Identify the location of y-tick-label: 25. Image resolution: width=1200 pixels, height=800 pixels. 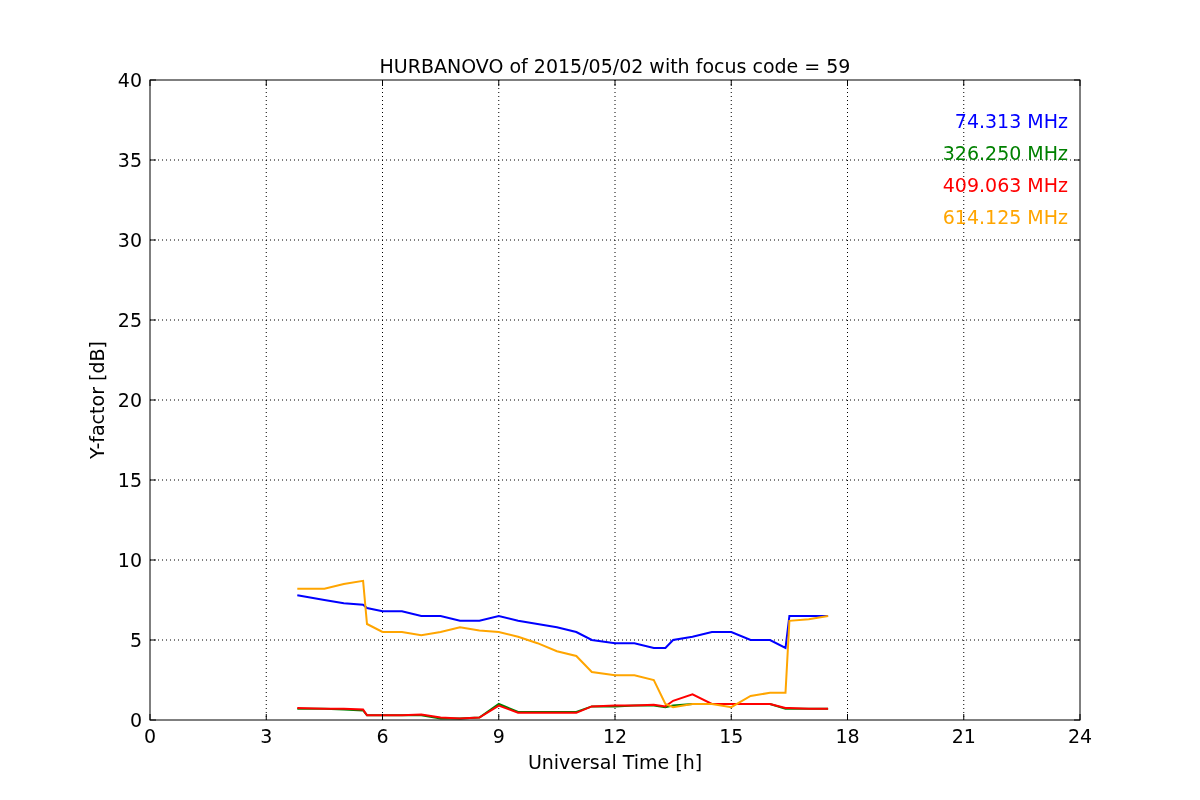
(129, 320).